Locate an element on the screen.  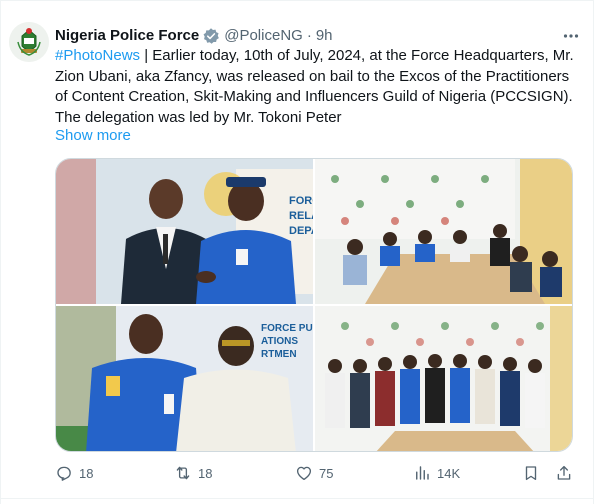
repost-button: 18 is located at coordinates (193, 473).